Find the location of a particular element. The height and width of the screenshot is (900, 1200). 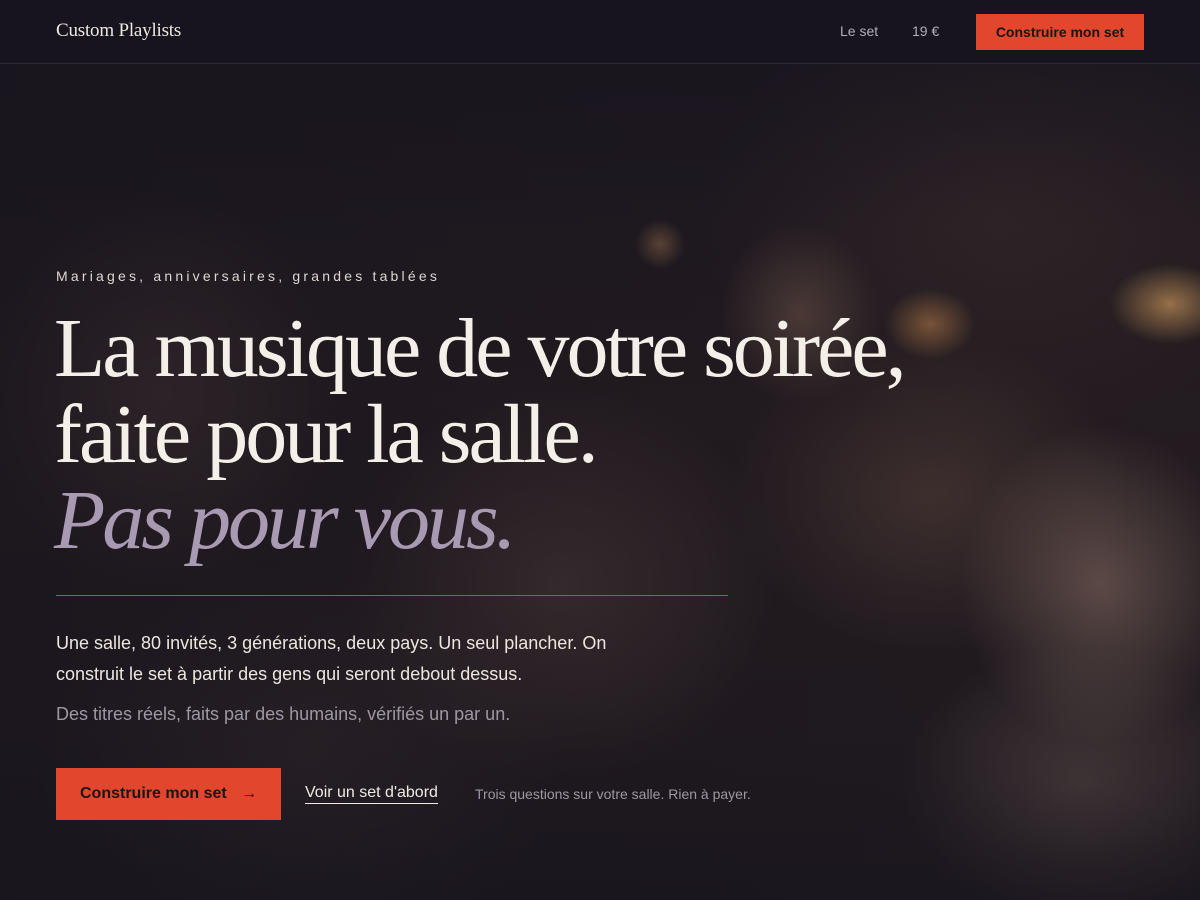

brand-logo: Custom Playlists is located at coordinates (118, 31).